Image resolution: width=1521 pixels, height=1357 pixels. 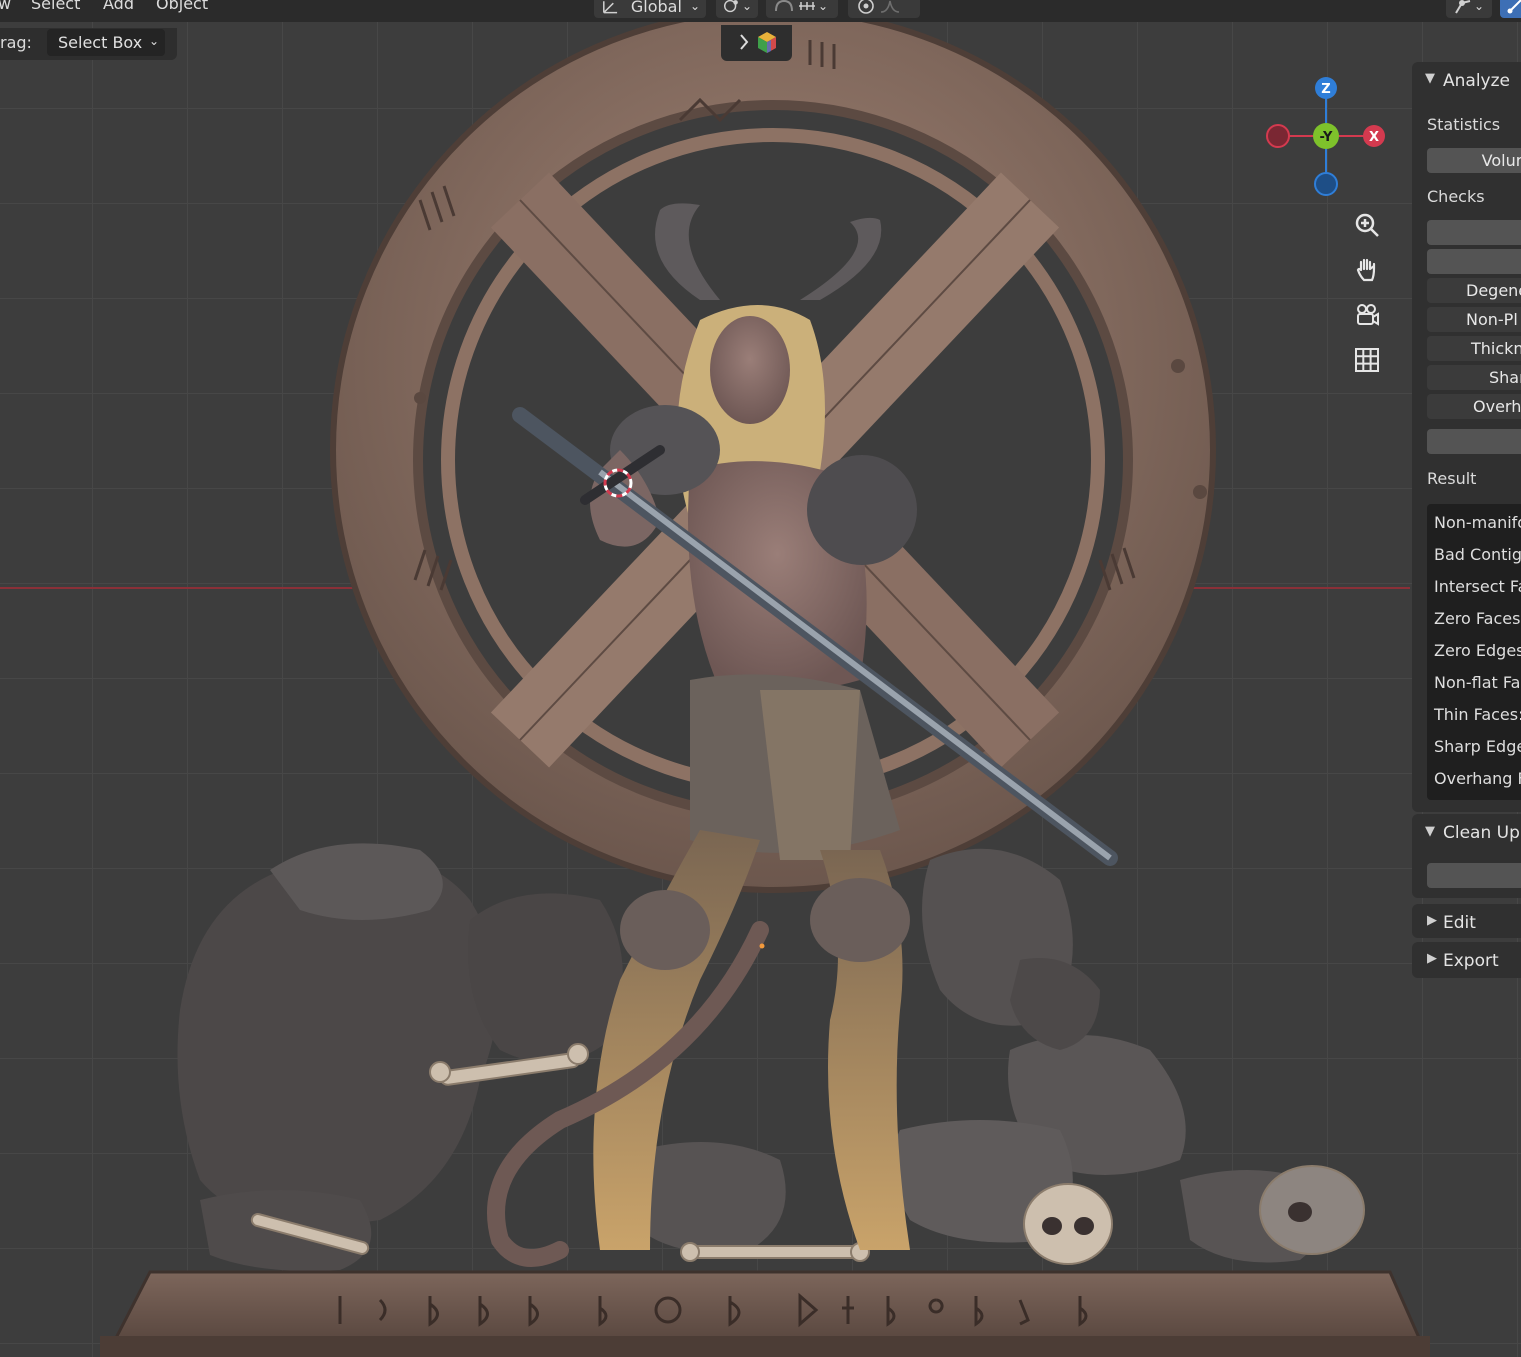 I want to click on cleanup-button, so click(x=1474, y=875).